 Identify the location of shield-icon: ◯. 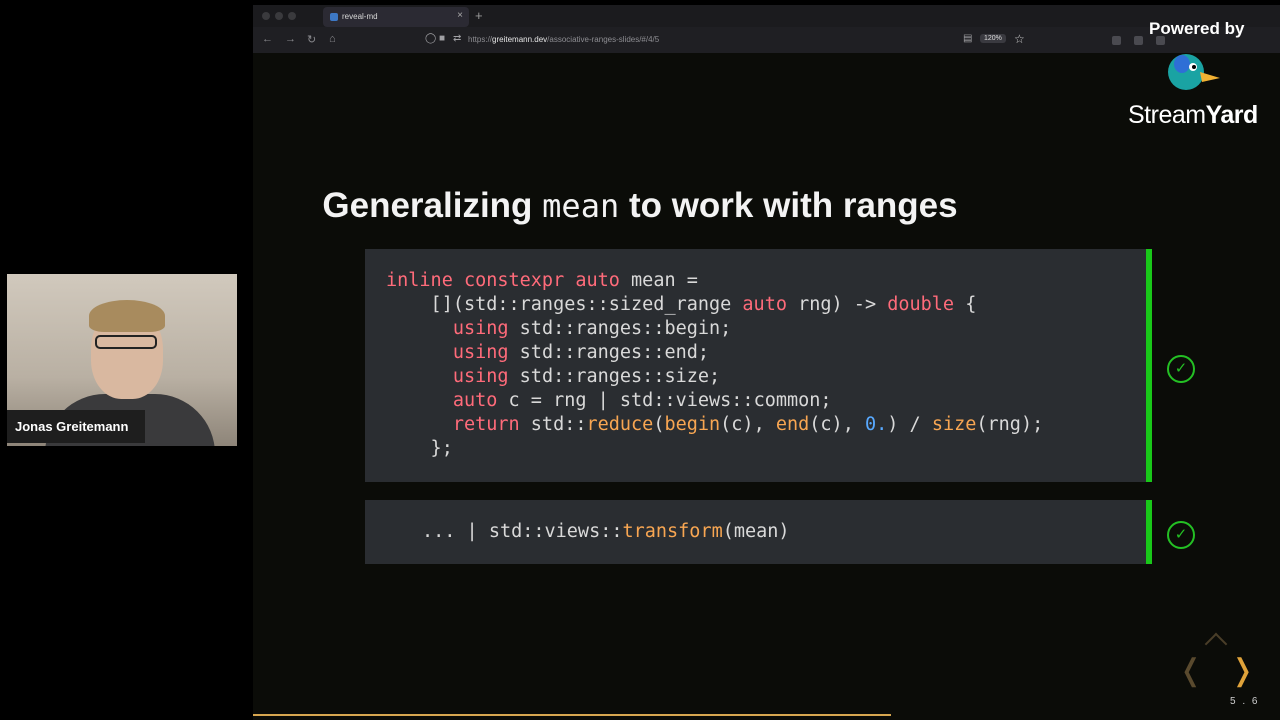
(430, 38).